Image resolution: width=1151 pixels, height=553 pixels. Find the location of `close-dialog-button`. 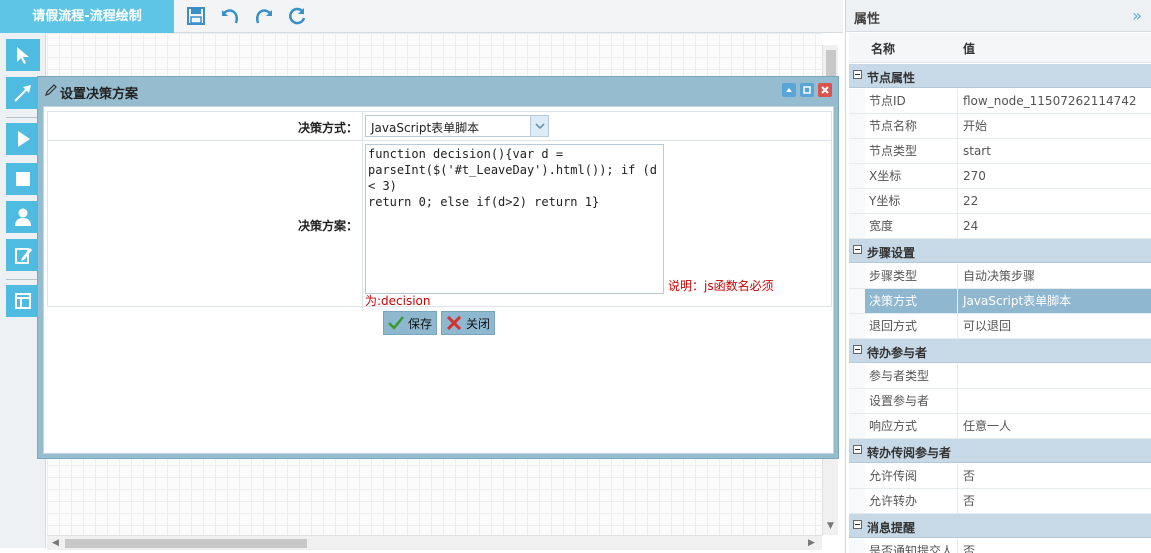

close-dialog-button is located at coordinates (825, 90).